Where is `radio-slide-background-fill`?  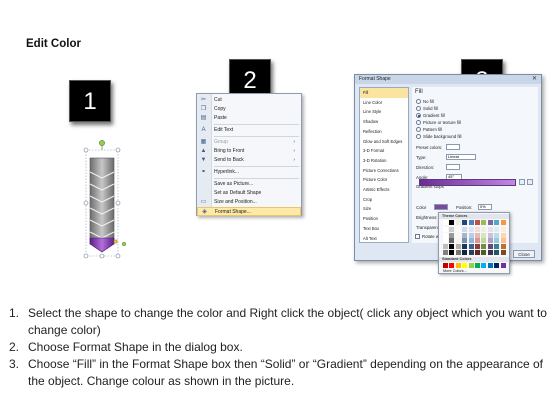
radio-slide-background-fill is located at coordinates (418, 136).